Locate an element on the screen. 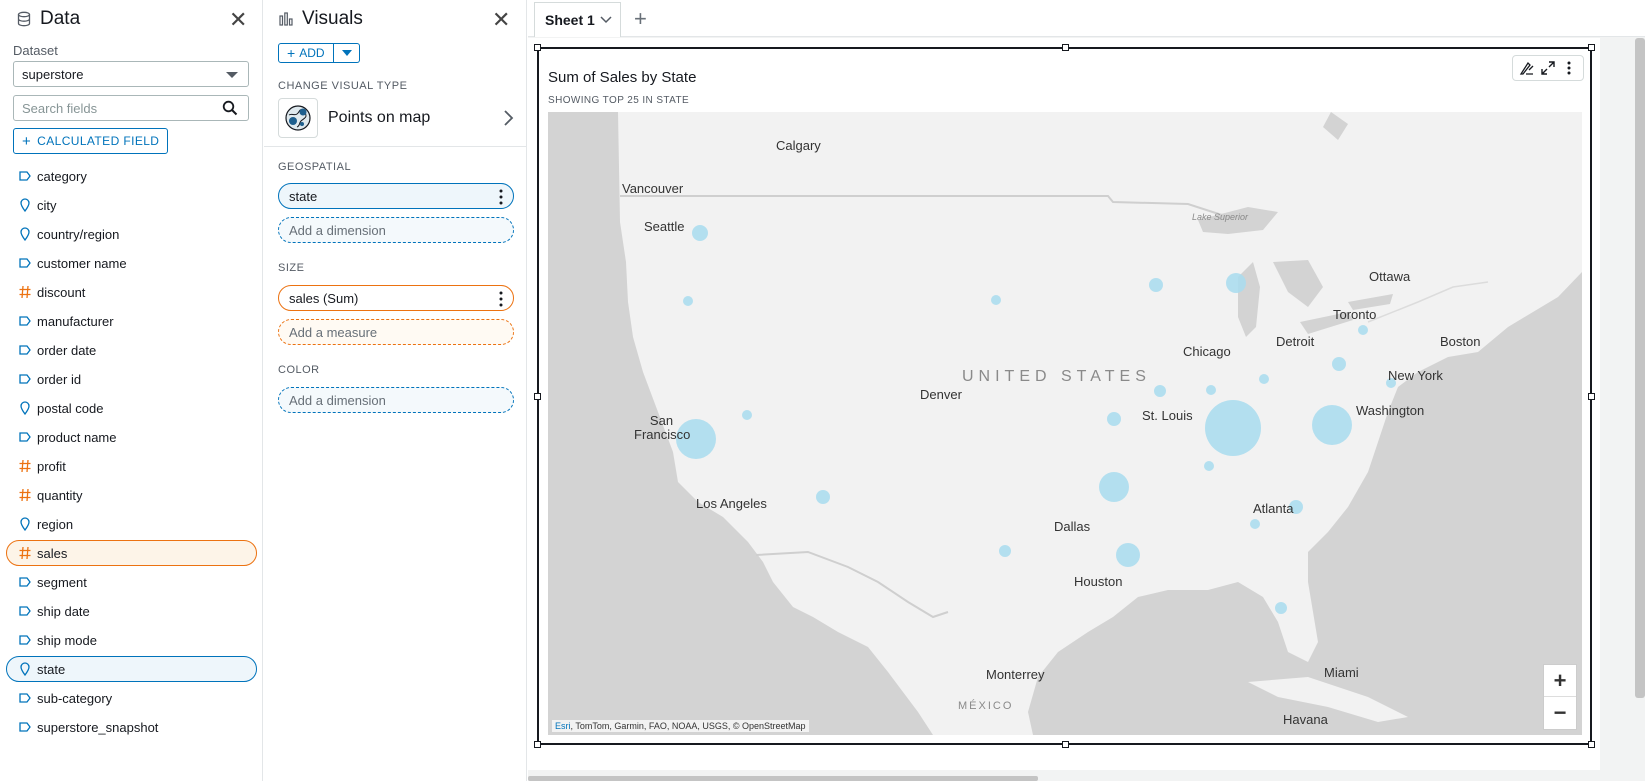  add-size-measure: Add a measure is located at coordinates (396, 332).